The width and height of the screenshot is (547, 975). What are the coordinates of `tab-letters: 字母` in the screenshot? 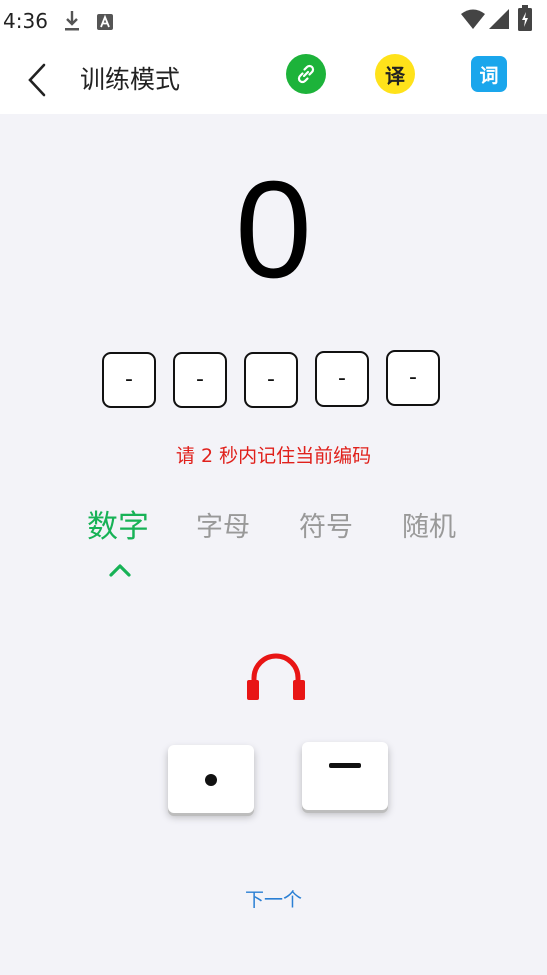 It's located at (223, 524).